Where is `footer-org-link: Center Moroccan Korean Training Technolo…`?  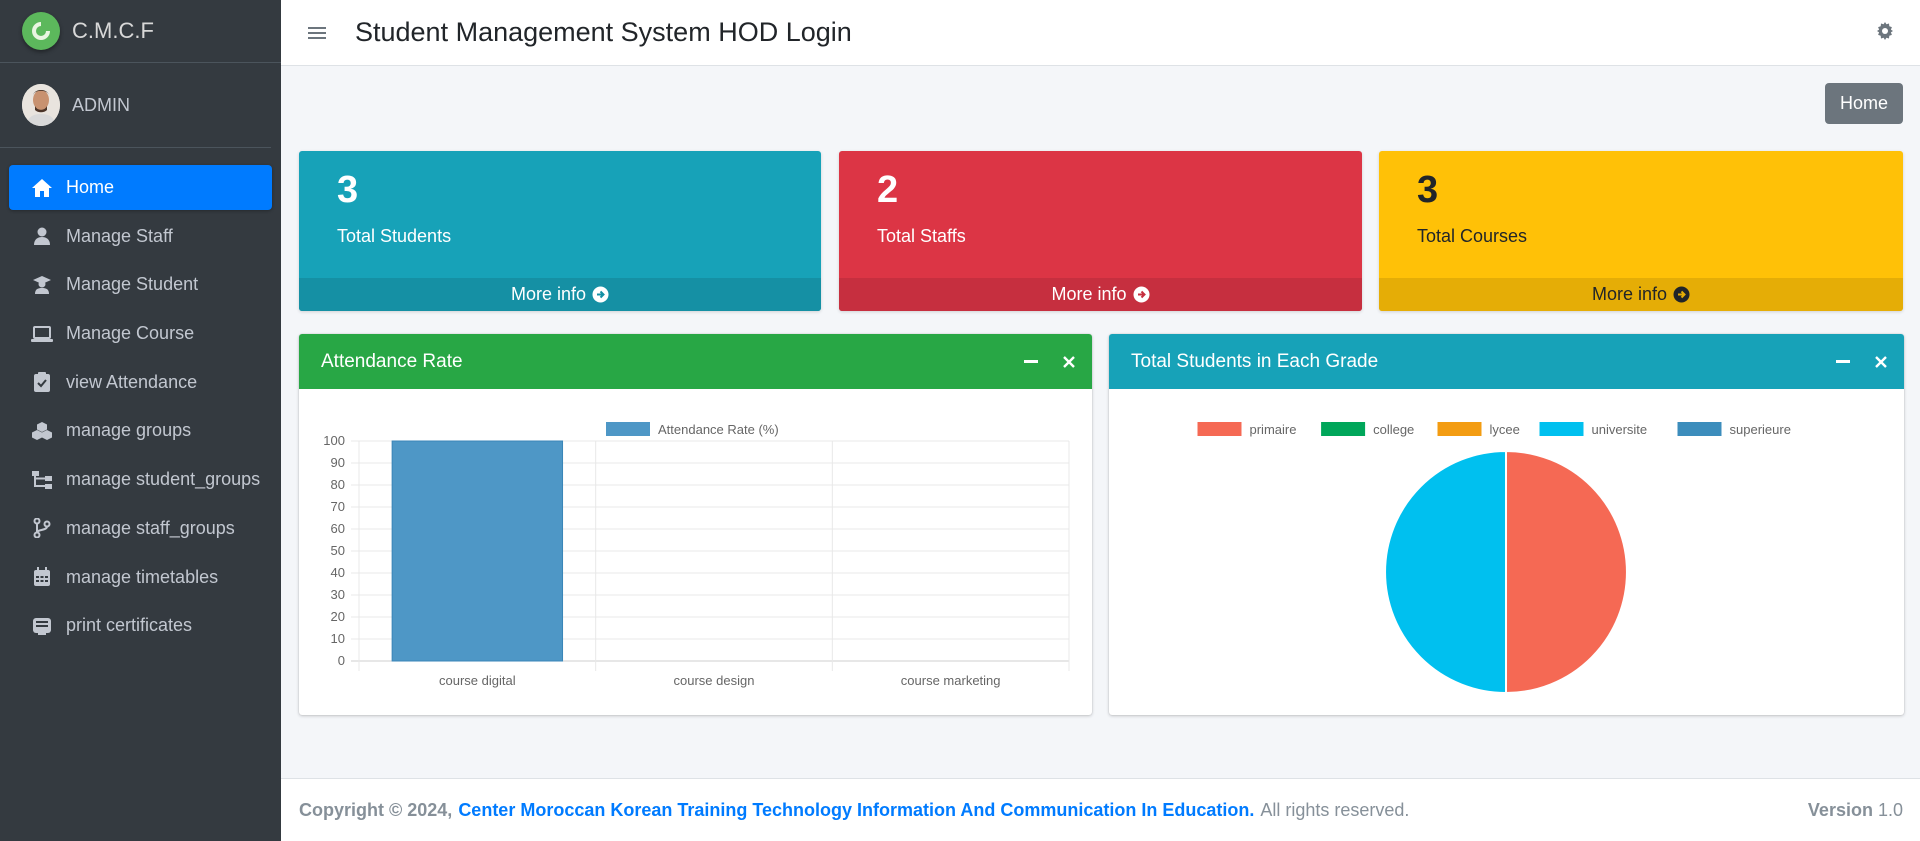
footer-org-link: Center Moroccan Korean Training Technolo… is located at coordinates (856, 810).